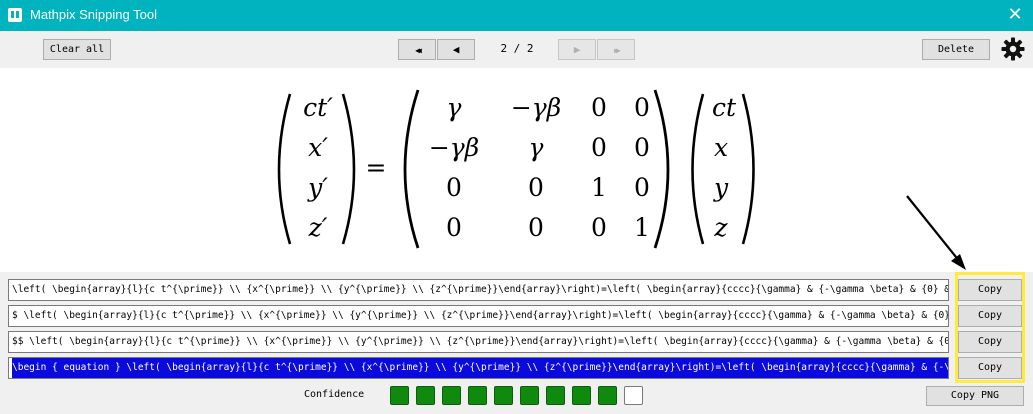 The height and width of the screenshot is (414, 1033). What do you see at coordinates (516, 15) in the screenshot?
I see `title-bar: Mathpix Snipping Tool ✕` at bounding box center [516, 15].